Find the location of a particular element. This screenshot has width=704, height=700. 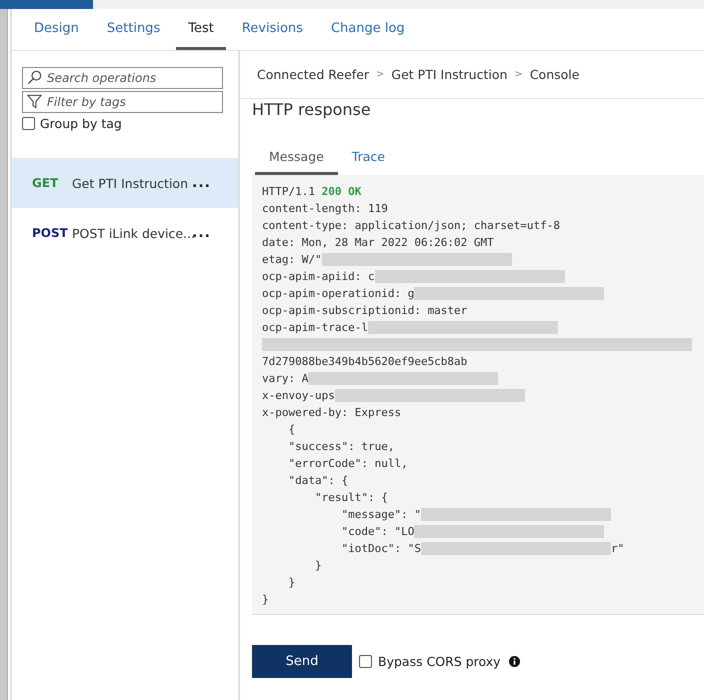

code-line: date: Mon, 28 Mar 2022 06:26:02 GMT is located at coordinates (378, 242).